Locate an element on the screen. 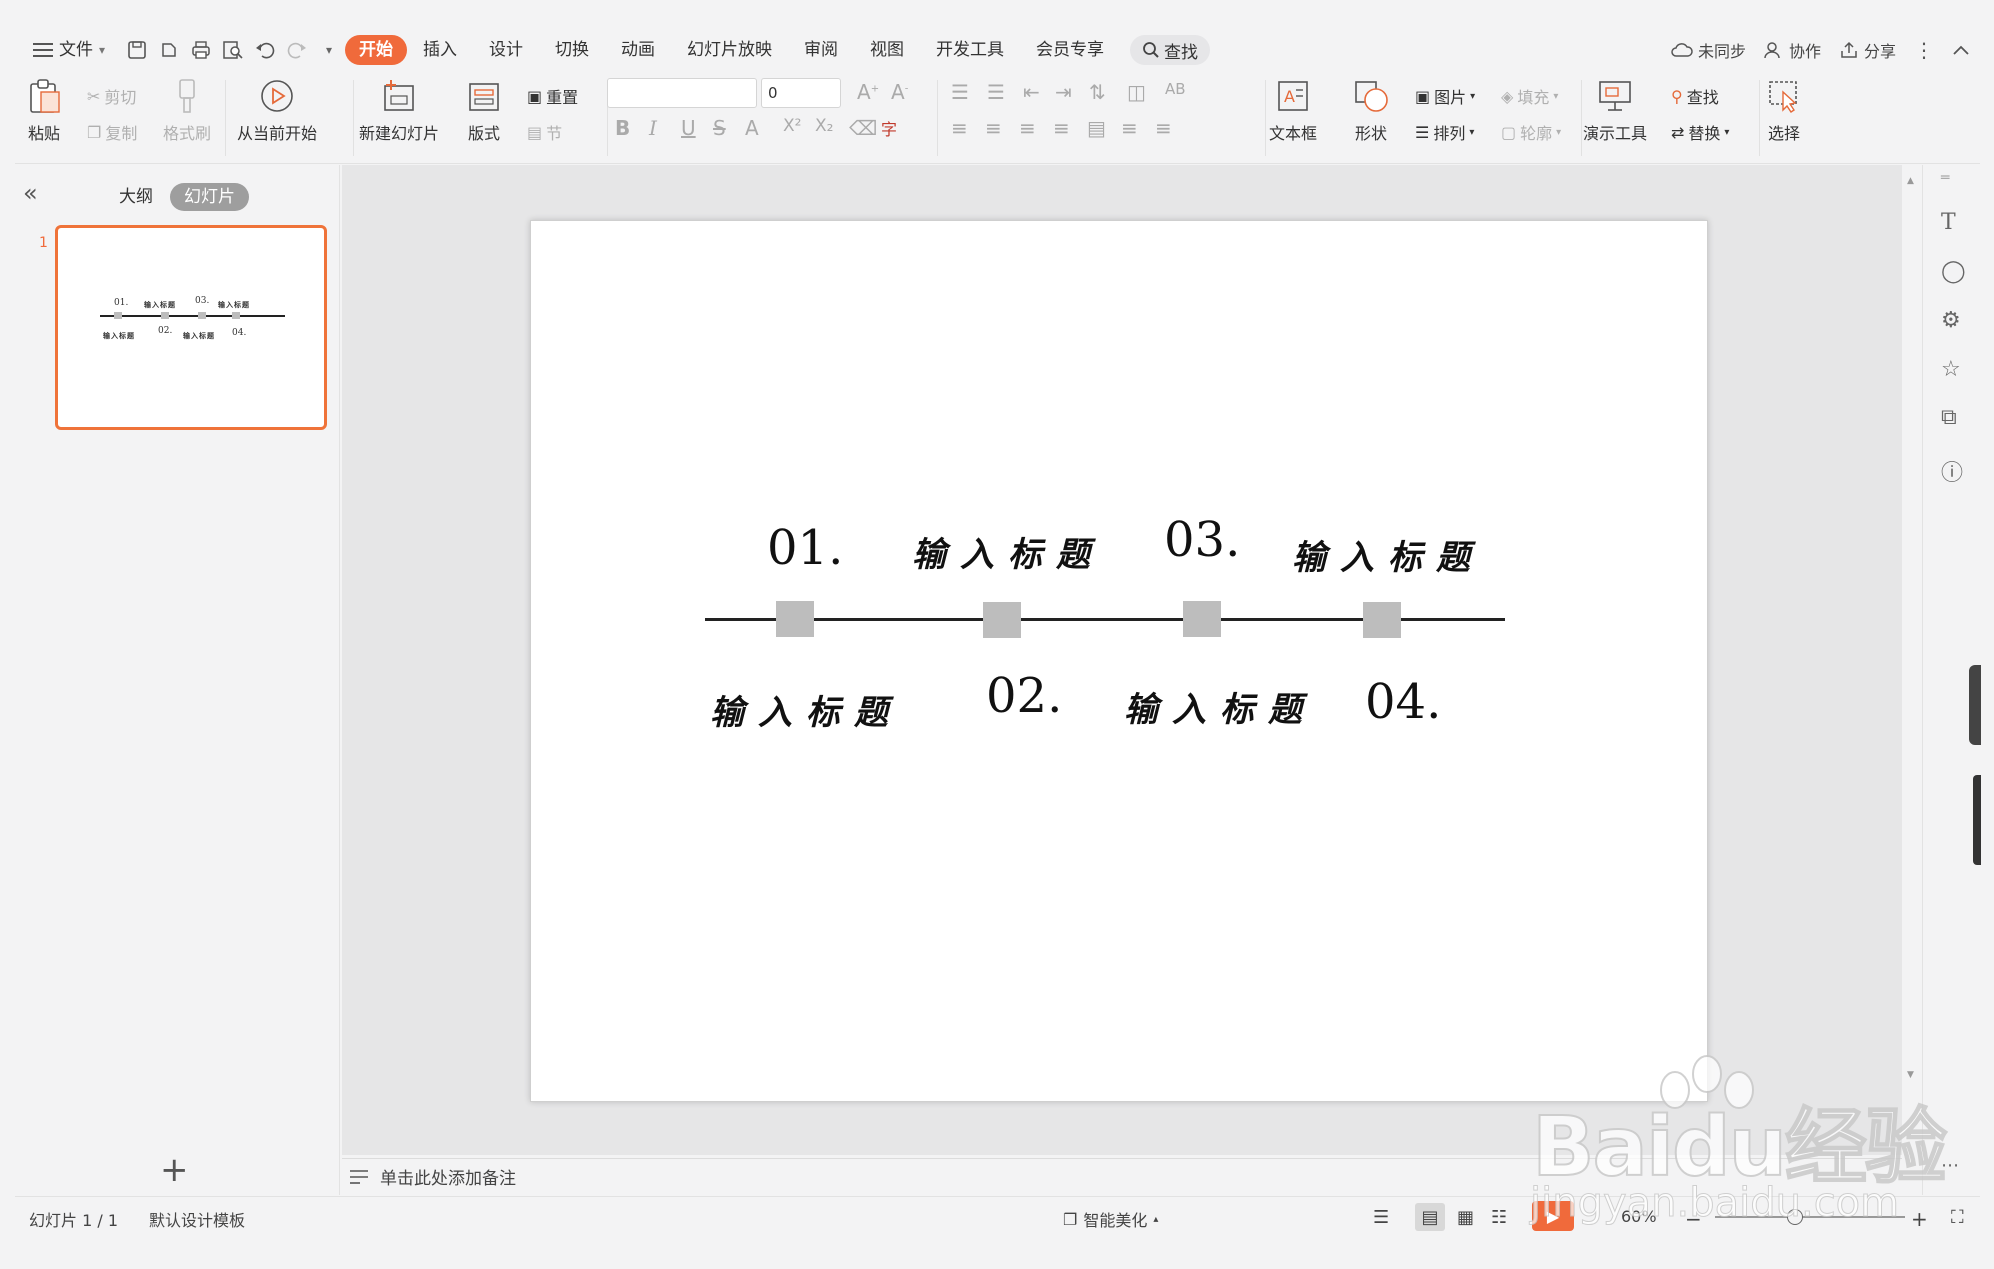  template-name: 默认设计模板 is located at coordinates (197, 1219).